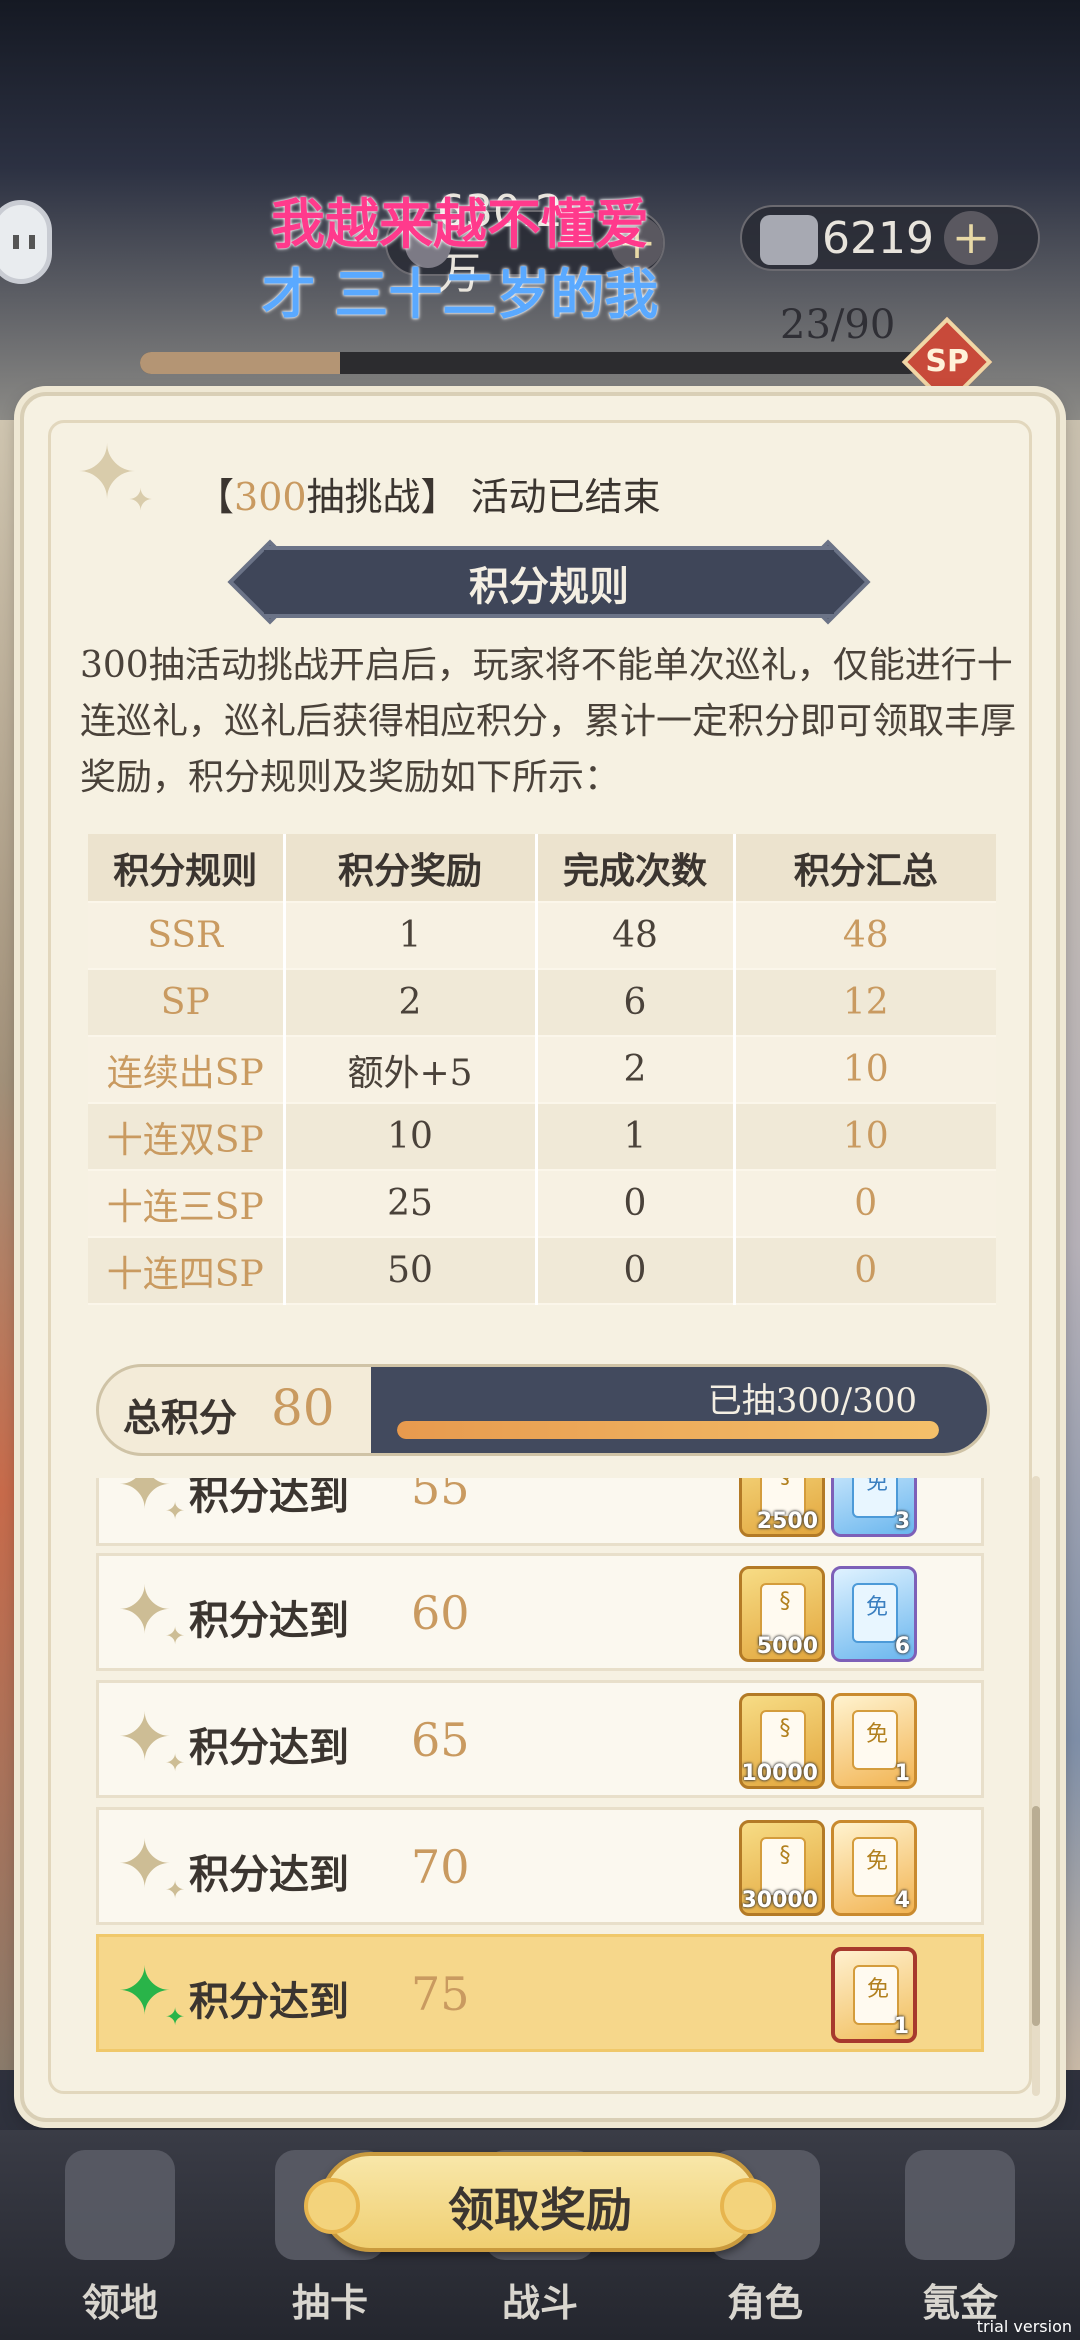  I want to click on rule-count: 6, so click(636, 1003).